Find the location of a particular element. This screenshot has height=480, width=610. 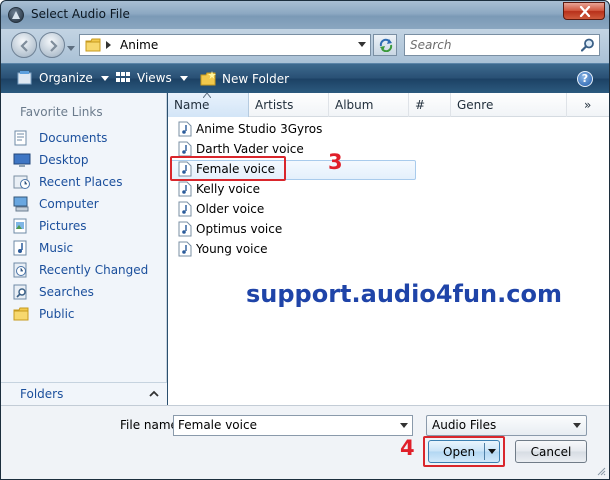

organize-label: Organize is located at coordinates (66, 78).